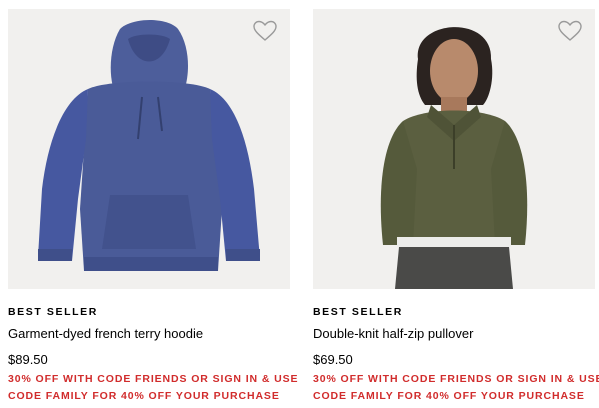 The image size is (599, 408). Describe the element at coordinates (333, 359) in the screenshot. I see `product-price: $69.50` at that location.